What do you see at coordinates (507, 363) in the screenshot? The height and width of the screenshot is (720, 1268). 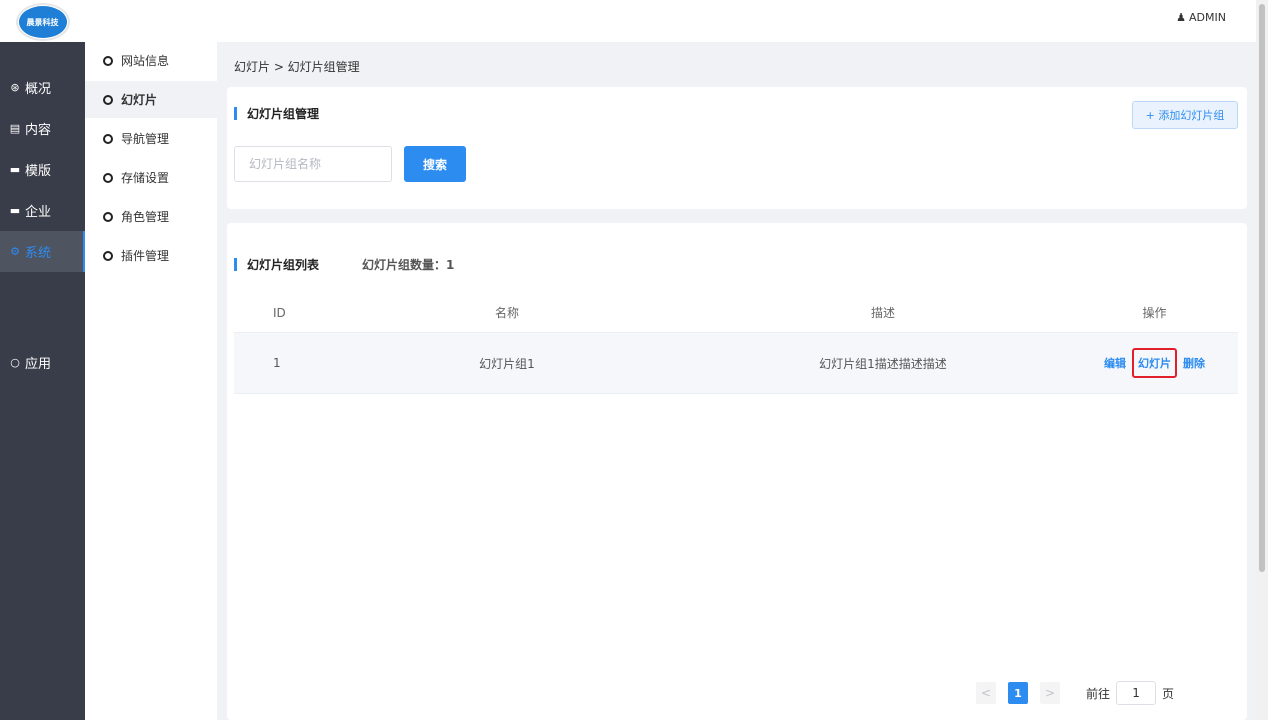 I see `cell-name: 幻灯片组1` at bounding box center [507, 363].